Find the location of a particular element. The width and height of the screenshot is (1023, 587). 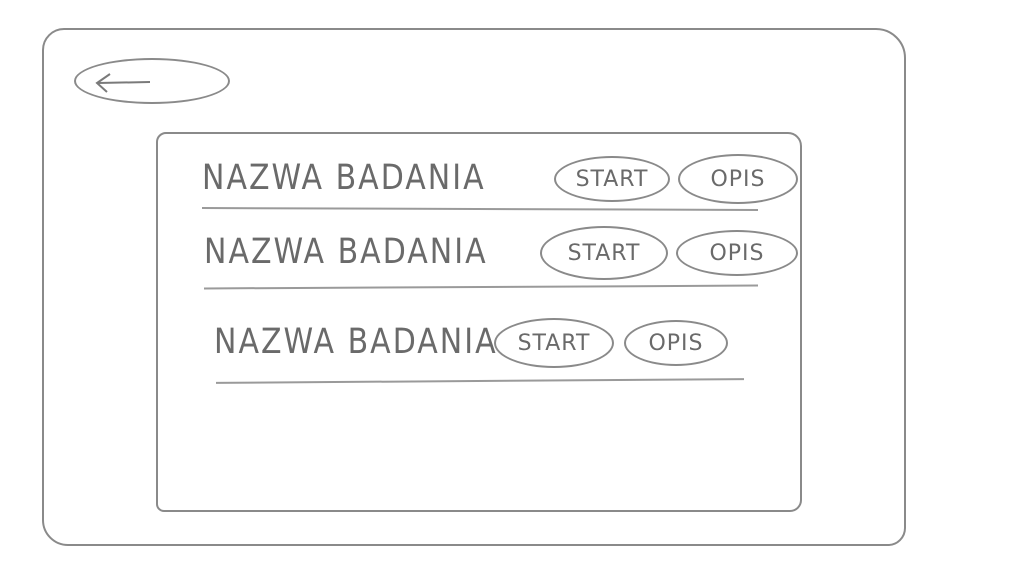

arrow-left-icon is located at coordinates (123, 83).